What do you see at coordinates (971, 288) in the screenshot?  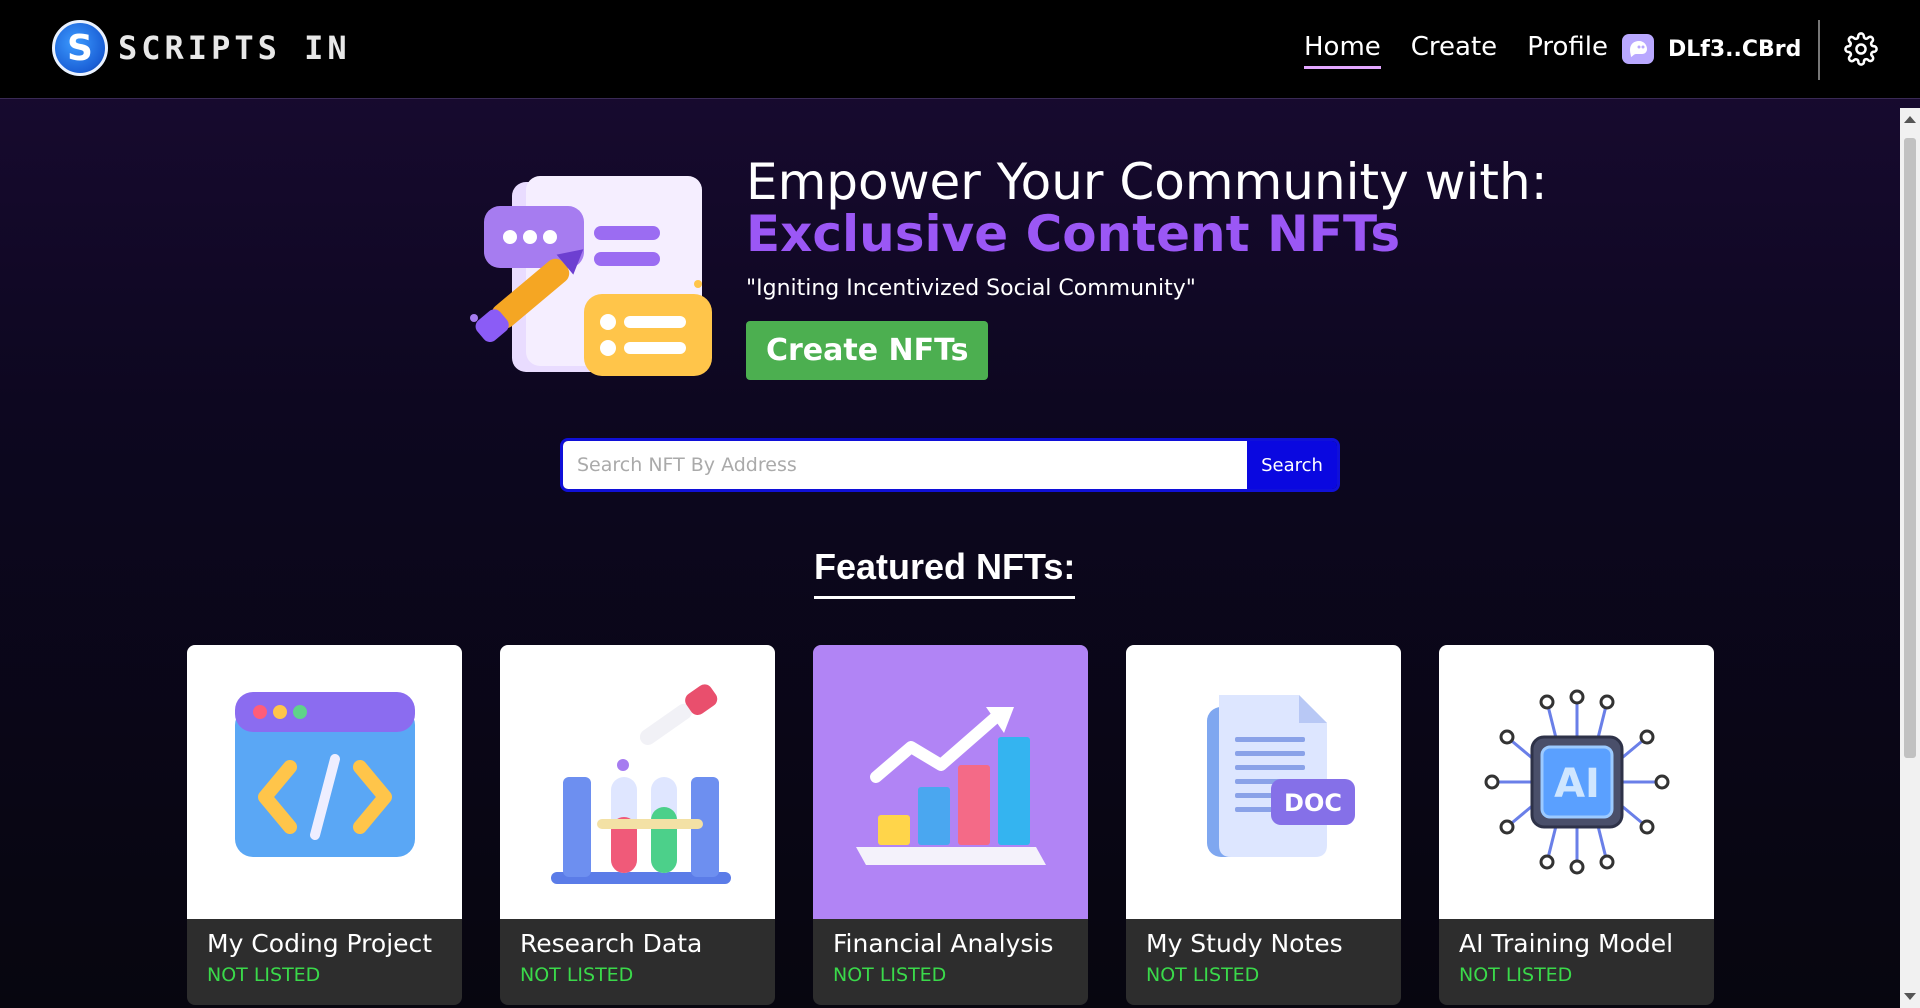 I see `hero-tagline: "Igniting Incentivized Social Community"` at bounding box center [971, 288].